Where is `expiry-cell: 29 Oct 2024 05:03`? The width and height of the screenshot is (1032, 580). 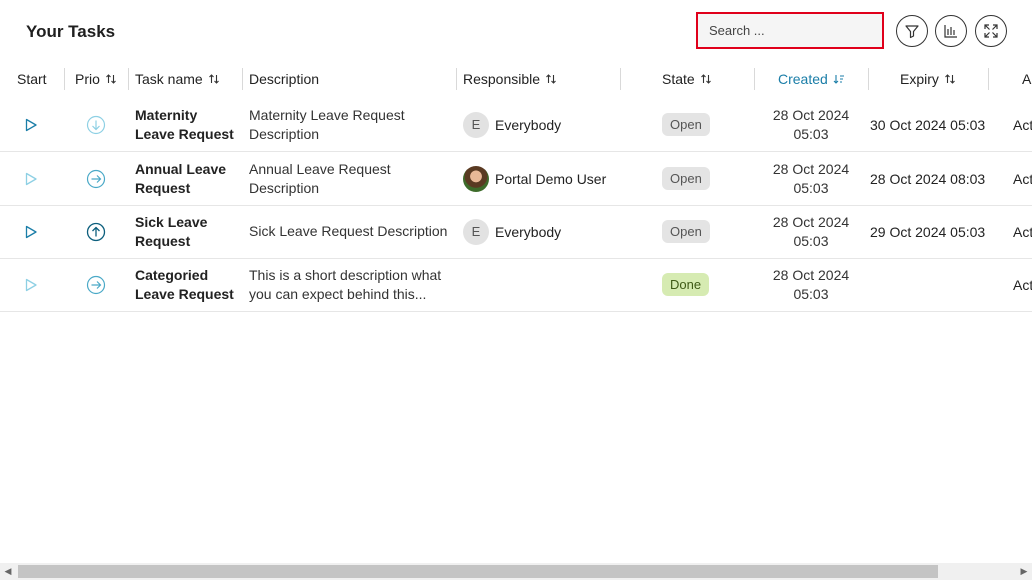 expiry-cell: 29 Oct 2024 05:03 is located at coordinates (927, 231).